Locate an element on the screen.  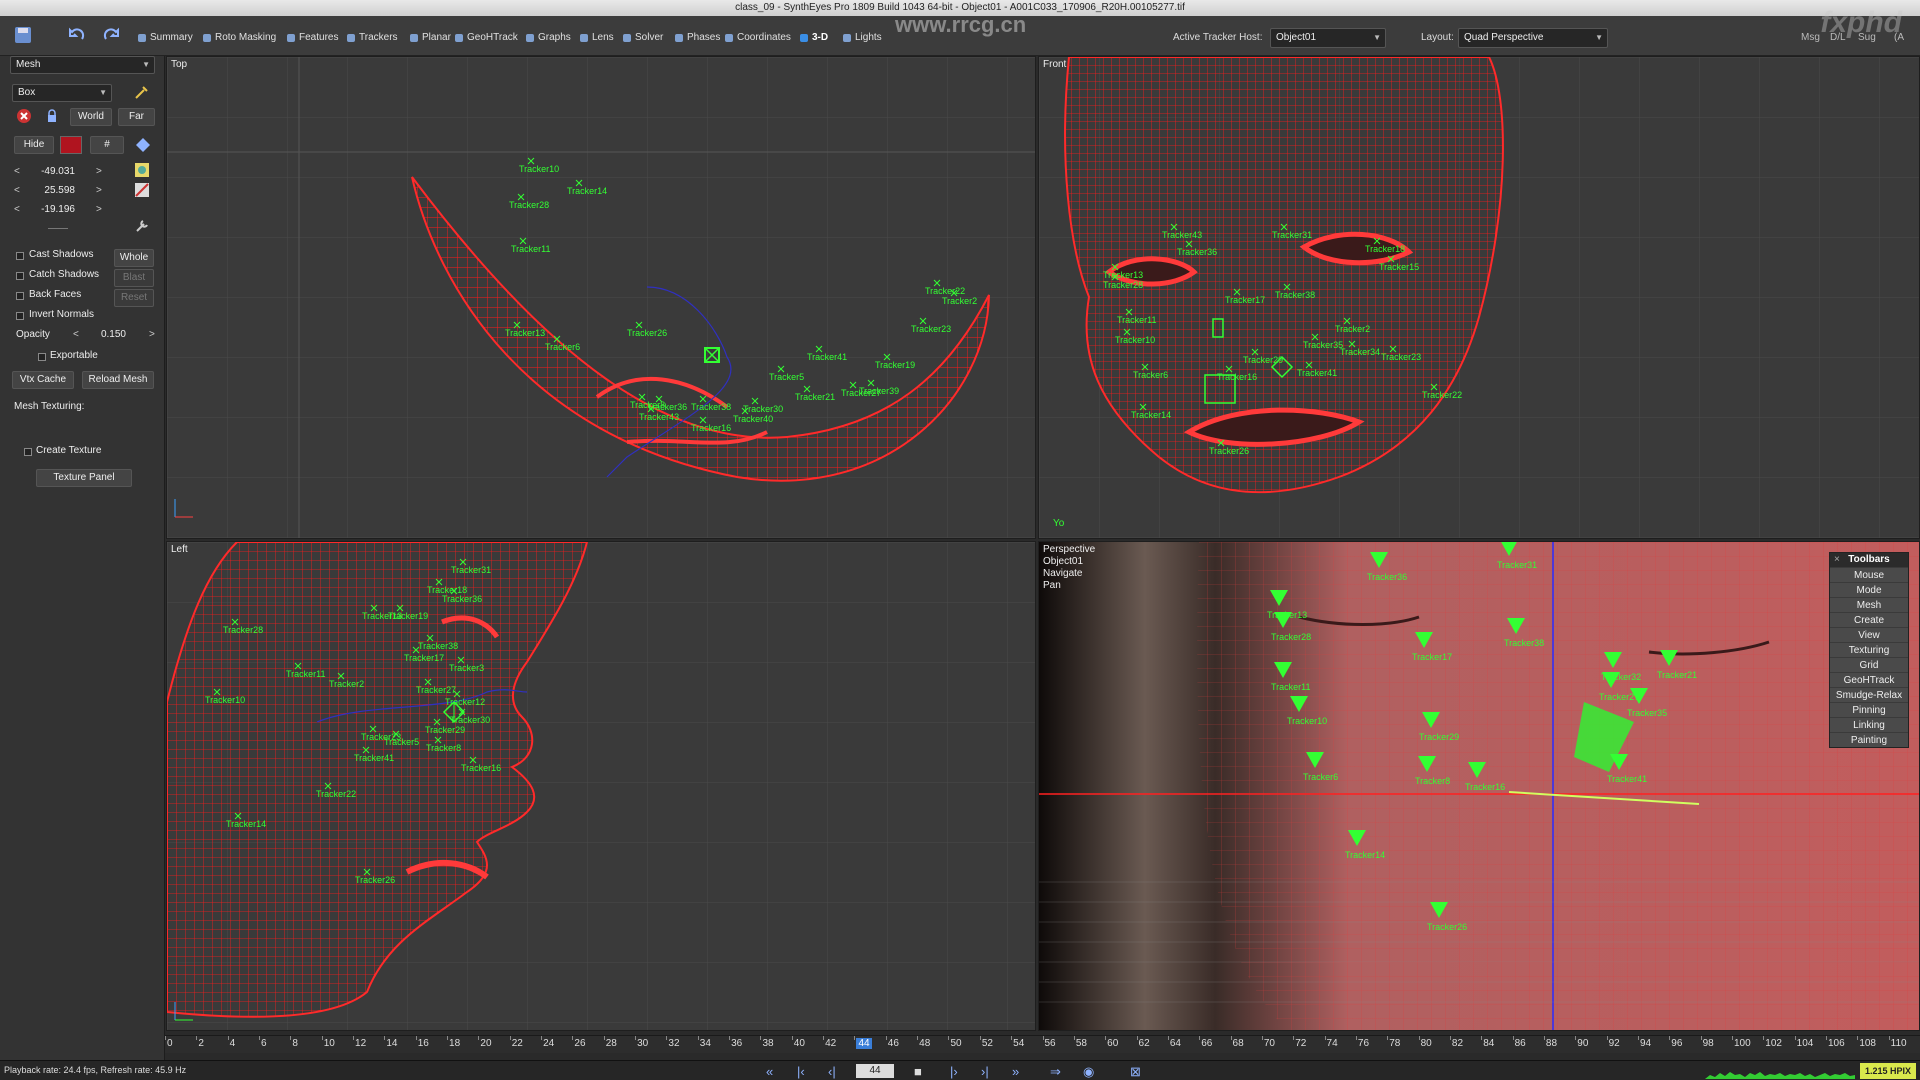
timeline-tick-label: 64 is located at coordinates (1175, 1043).